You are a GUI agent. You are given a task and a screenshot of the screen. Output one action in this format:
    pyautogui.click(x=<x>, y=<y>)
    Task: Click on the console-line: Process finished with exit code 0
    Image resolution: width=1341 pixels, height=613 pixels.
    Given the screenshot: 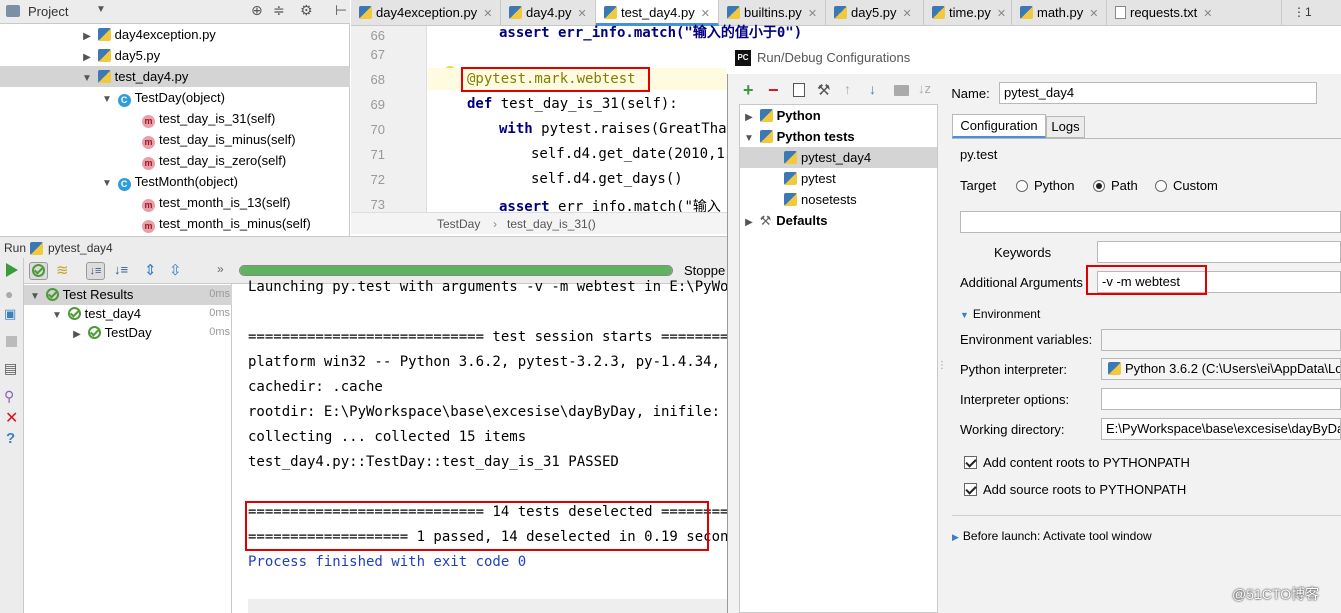 What is the action you would take?
    pyautogui.click(x=387, y=562)
    